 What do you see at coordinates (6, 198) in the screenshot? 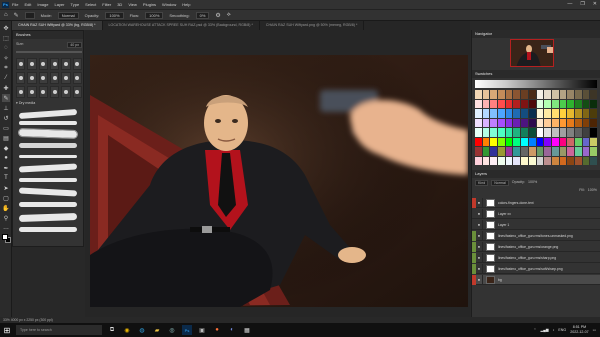
I see `shape-tool-icon: ▢` at bounding box center [6, 198].